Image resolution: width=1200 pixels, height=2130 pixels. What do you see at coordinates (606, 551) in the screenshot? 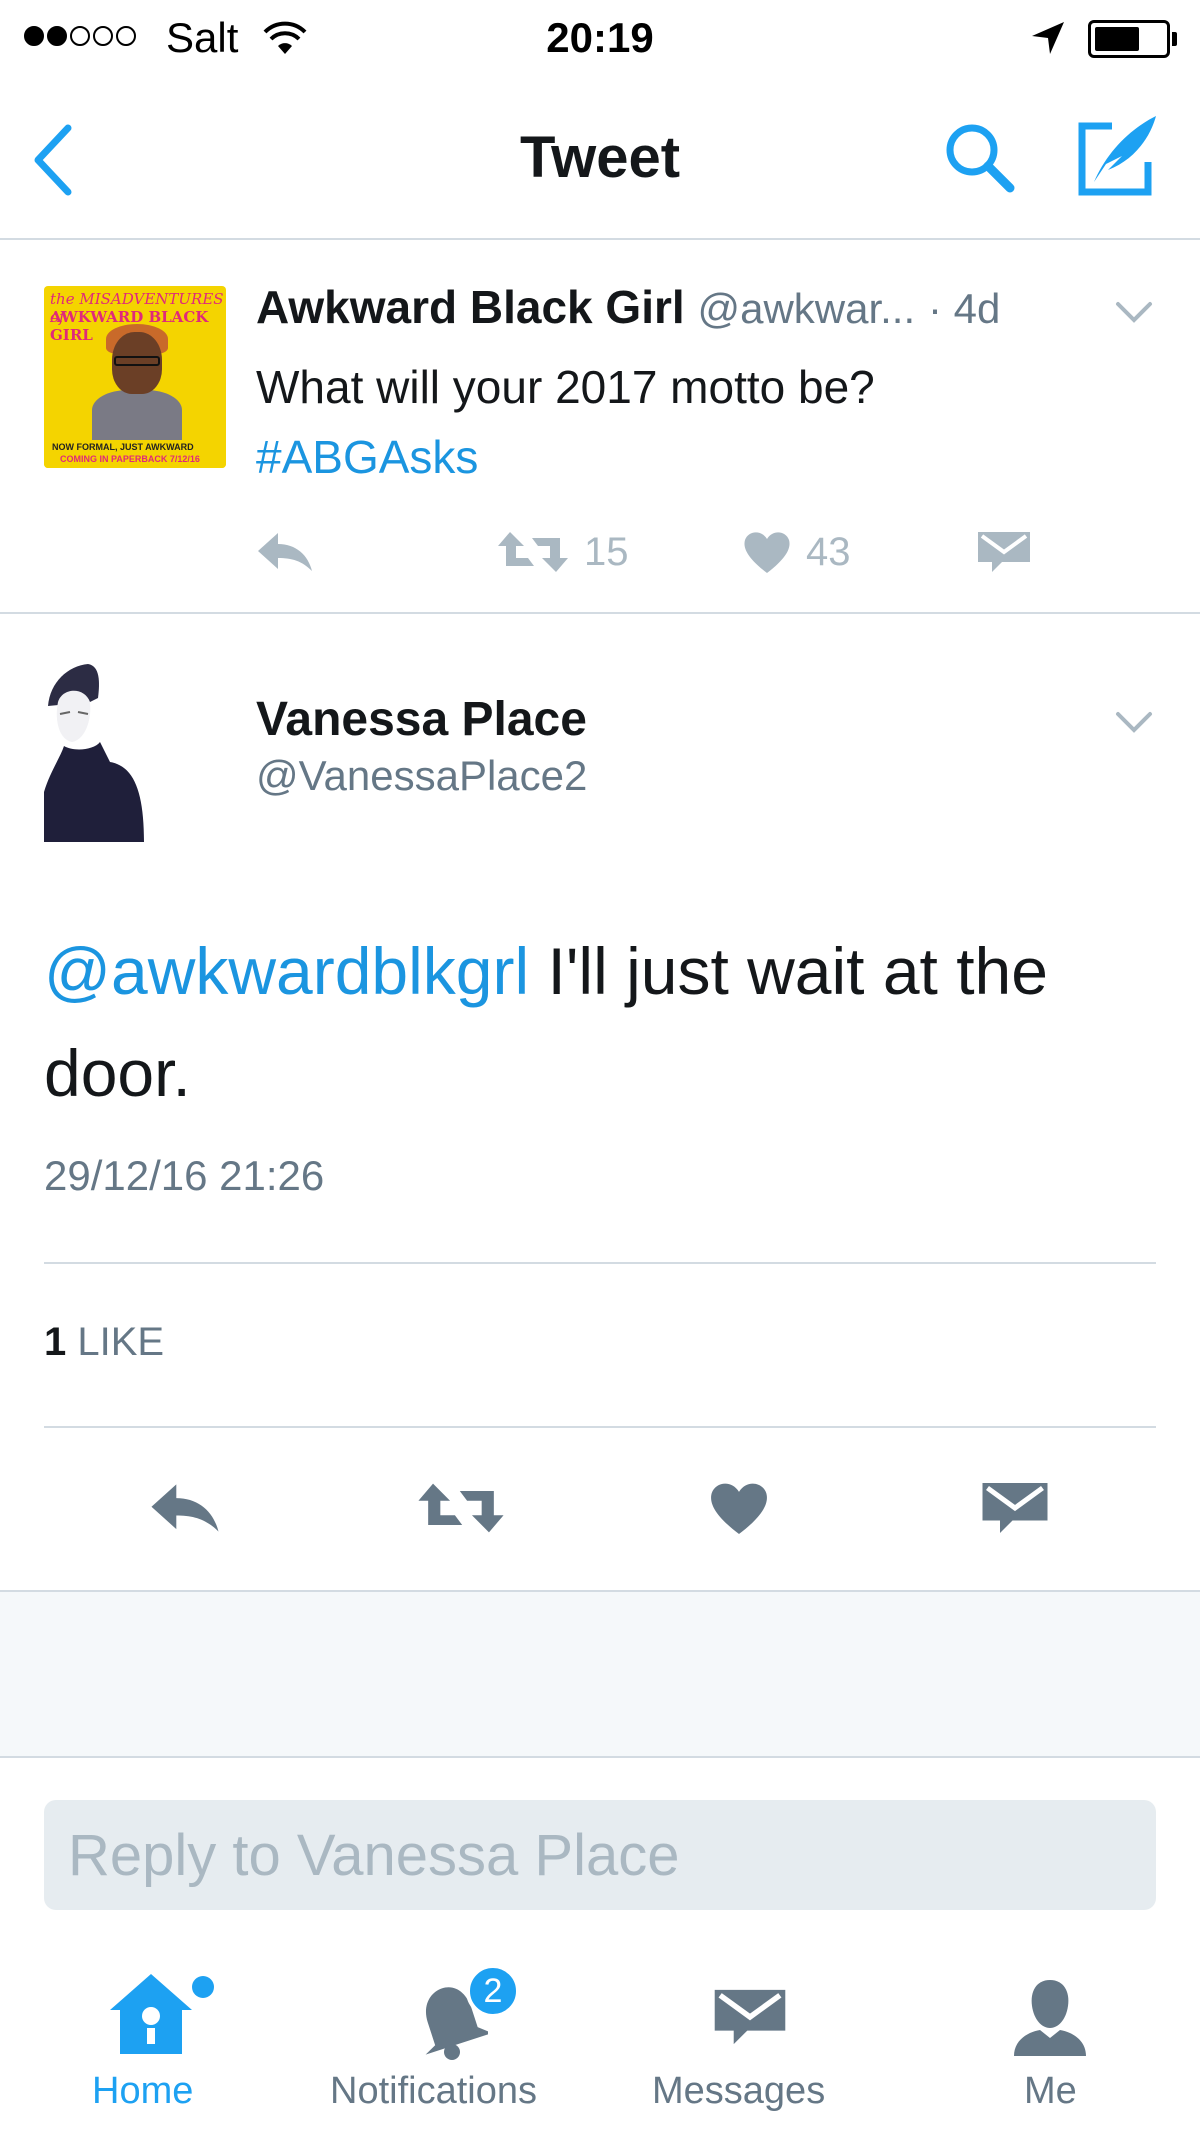
I see `parent-retweet-count: 15` at bounding box center [606, 551].